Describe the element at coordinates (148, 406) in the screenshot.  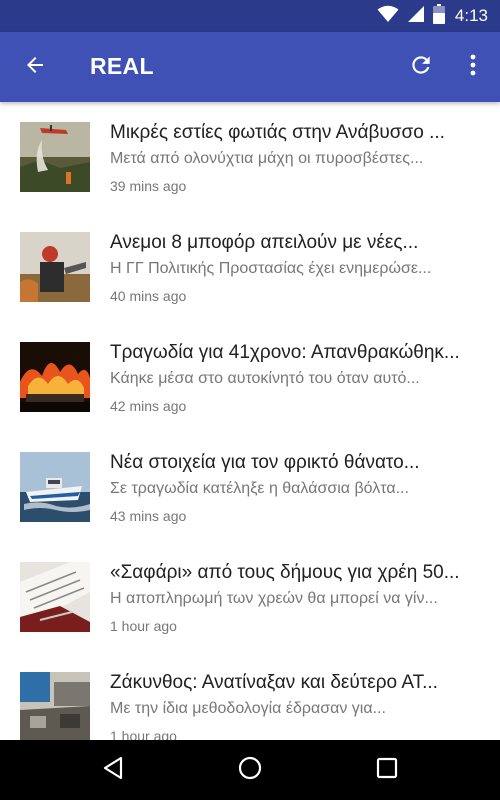
I see `news-time: 42 mins ago` at that location.